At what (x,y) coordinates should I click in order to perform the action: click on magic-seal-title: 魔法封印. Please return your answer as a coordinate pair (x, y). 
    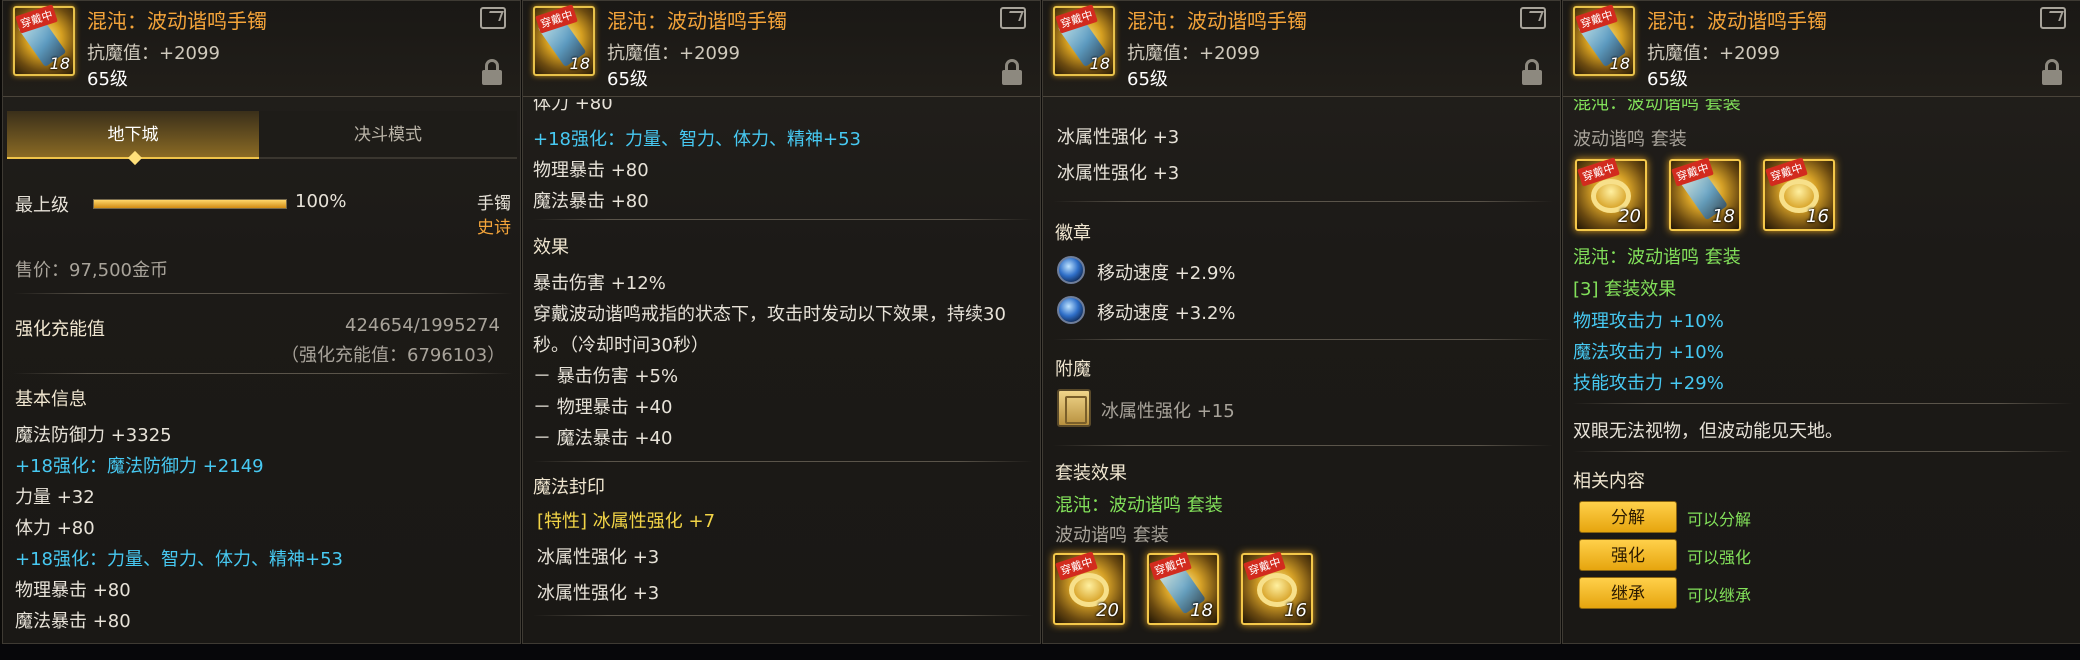
    Looking at the image, I should click on (569, 487).